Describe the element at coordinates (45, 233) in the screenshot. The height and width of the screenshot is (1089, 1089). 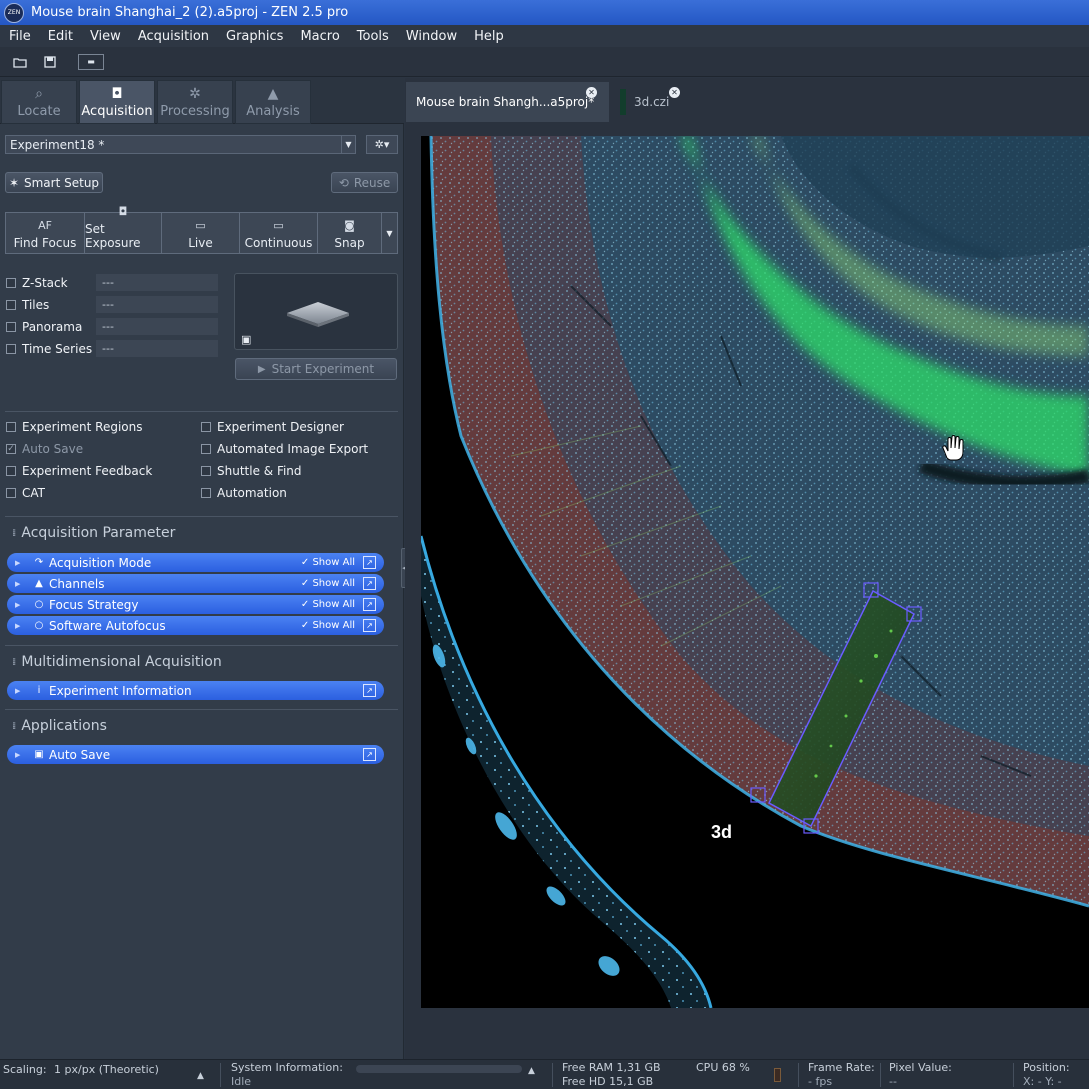
I see `find-focus-button: AF Find Focus` at that location.